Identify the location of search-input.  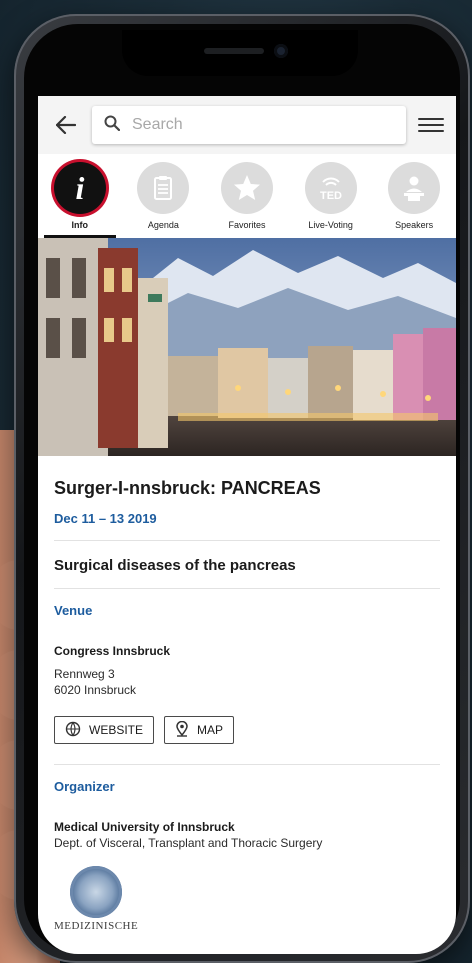
(263, 125).